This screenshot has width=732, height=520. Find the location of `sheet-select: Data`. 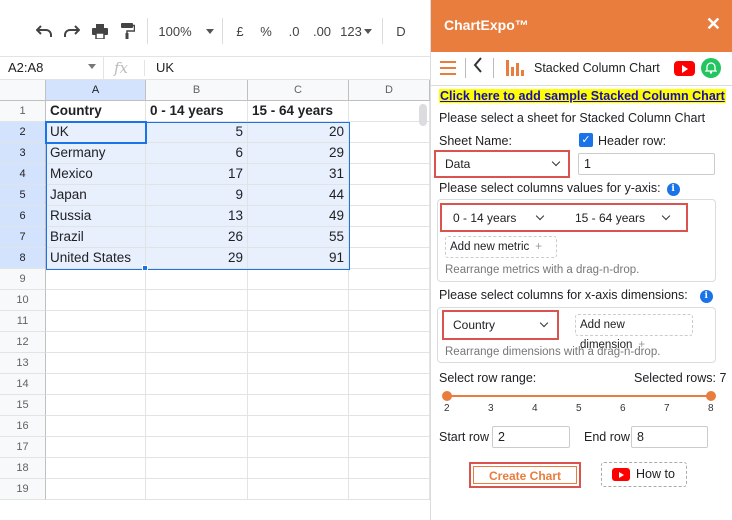

sheet-select: Data is located at coordinates (502, 164).